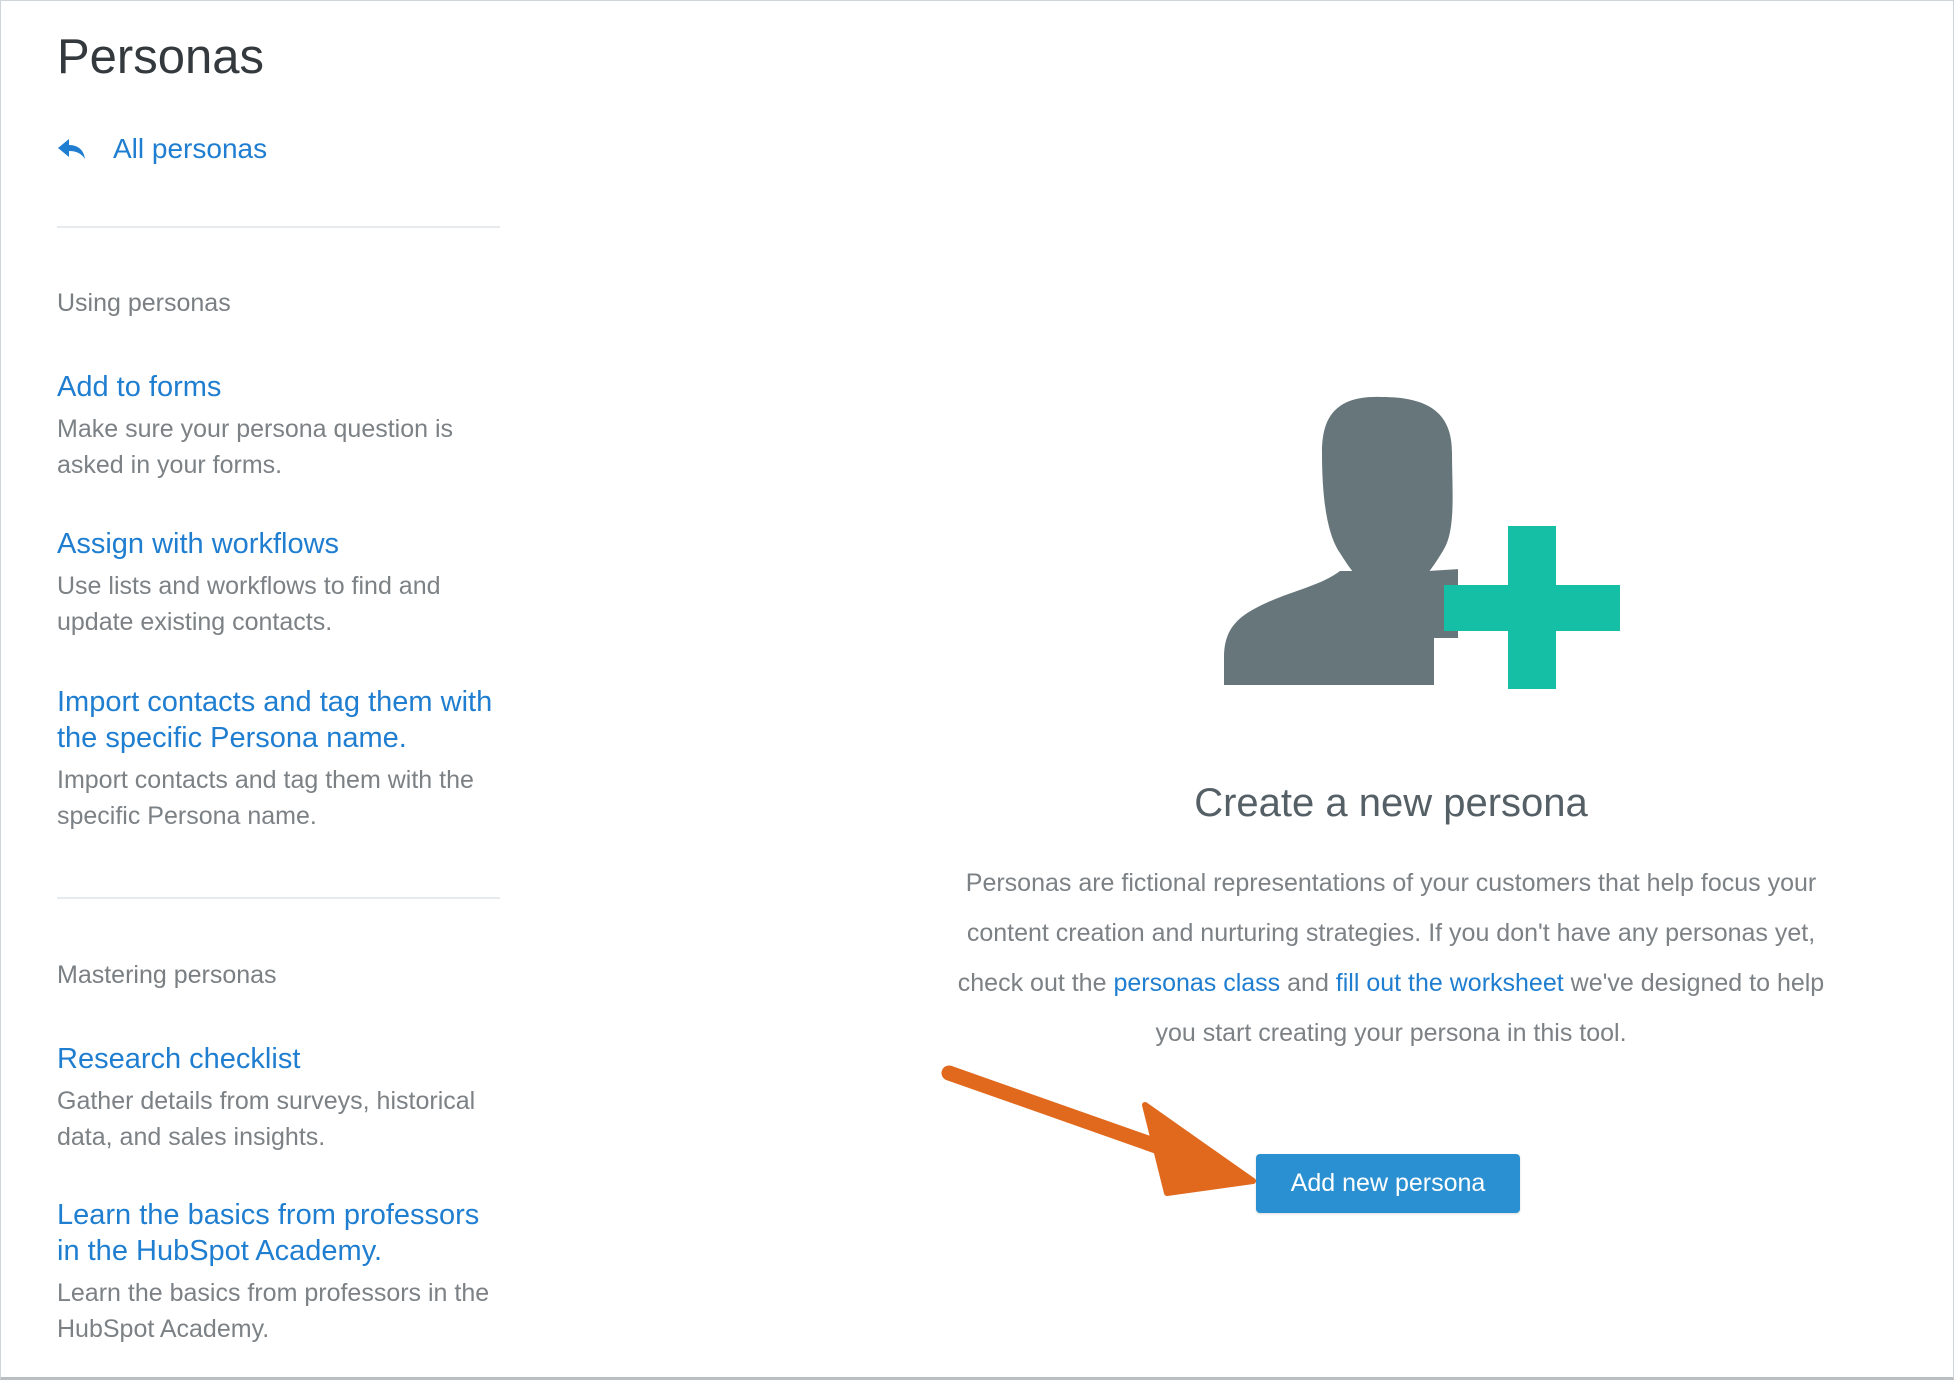  Describe the element at coordinates (1391, 803) in the screenshot. I see `empty-state-title: Create a new persona` at that location.